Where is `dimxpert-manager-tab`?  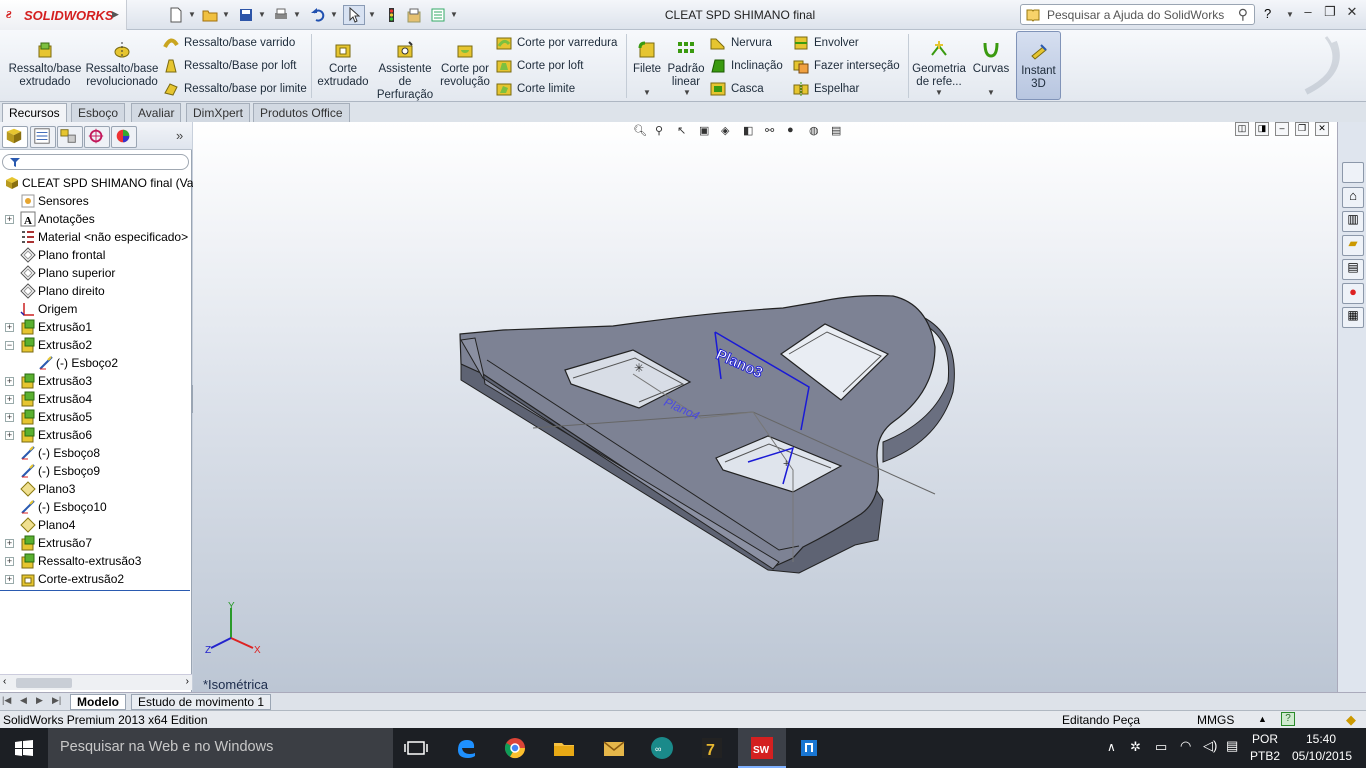
dimxpert-manager-tab is located at coordinates (97, 137).